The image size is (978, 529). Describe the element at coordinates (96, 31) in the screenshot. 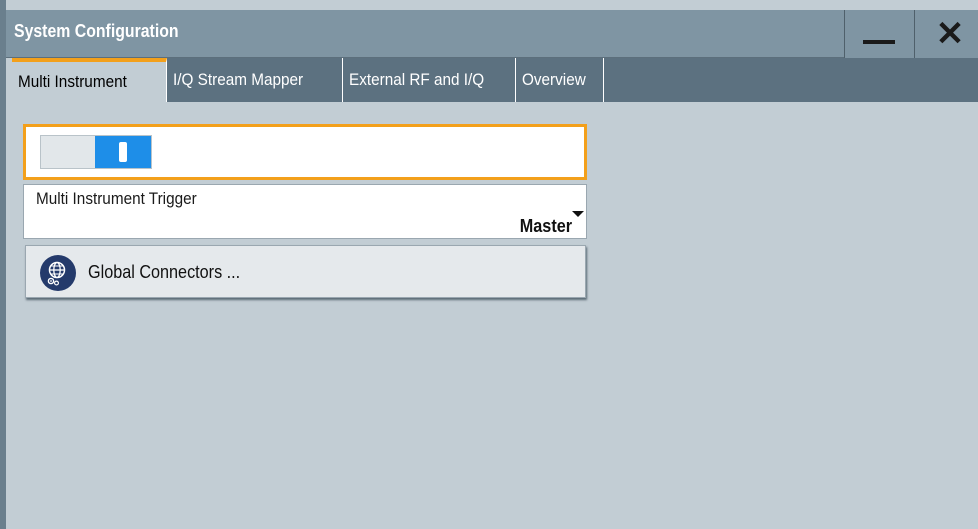

I see `window-title: System Configuration` at that location.